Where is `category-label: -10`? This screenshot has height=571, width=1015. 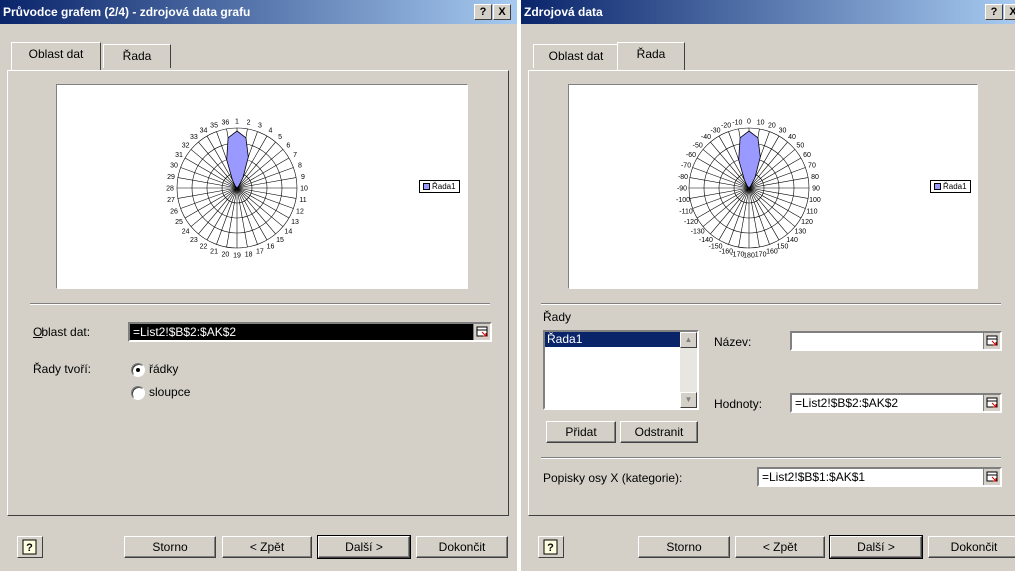
category-label: -10 is located at coordinates (737, 123).